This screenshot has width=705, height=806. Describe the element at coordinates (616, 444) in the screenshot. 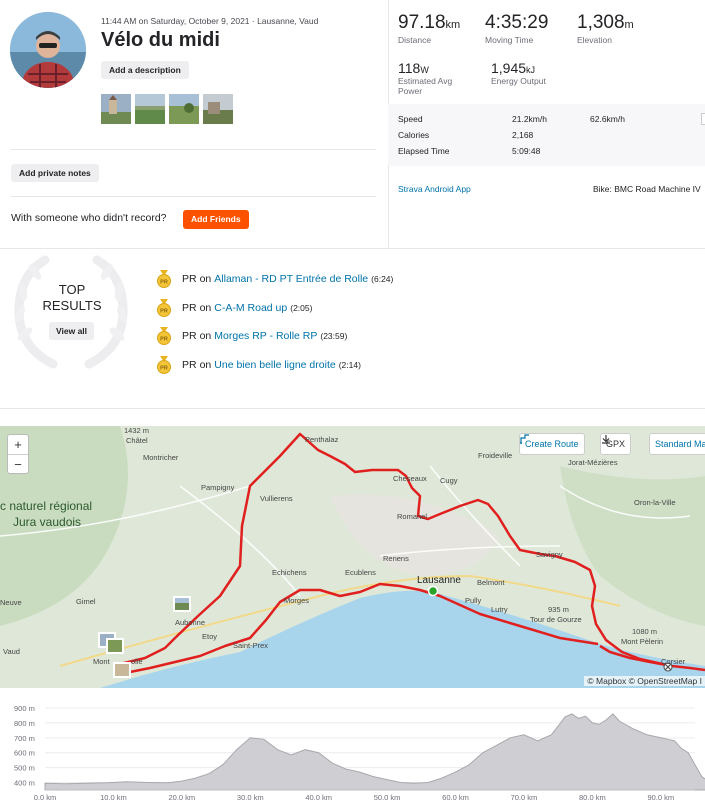

I see `gpx-download-button: GPX` at that location.